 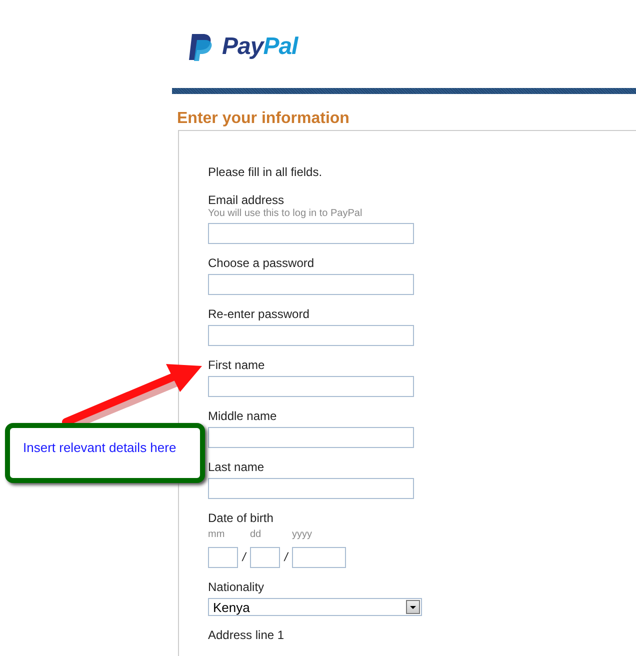 I want to click on field-label: Middle name, so click(x=243, y=416).